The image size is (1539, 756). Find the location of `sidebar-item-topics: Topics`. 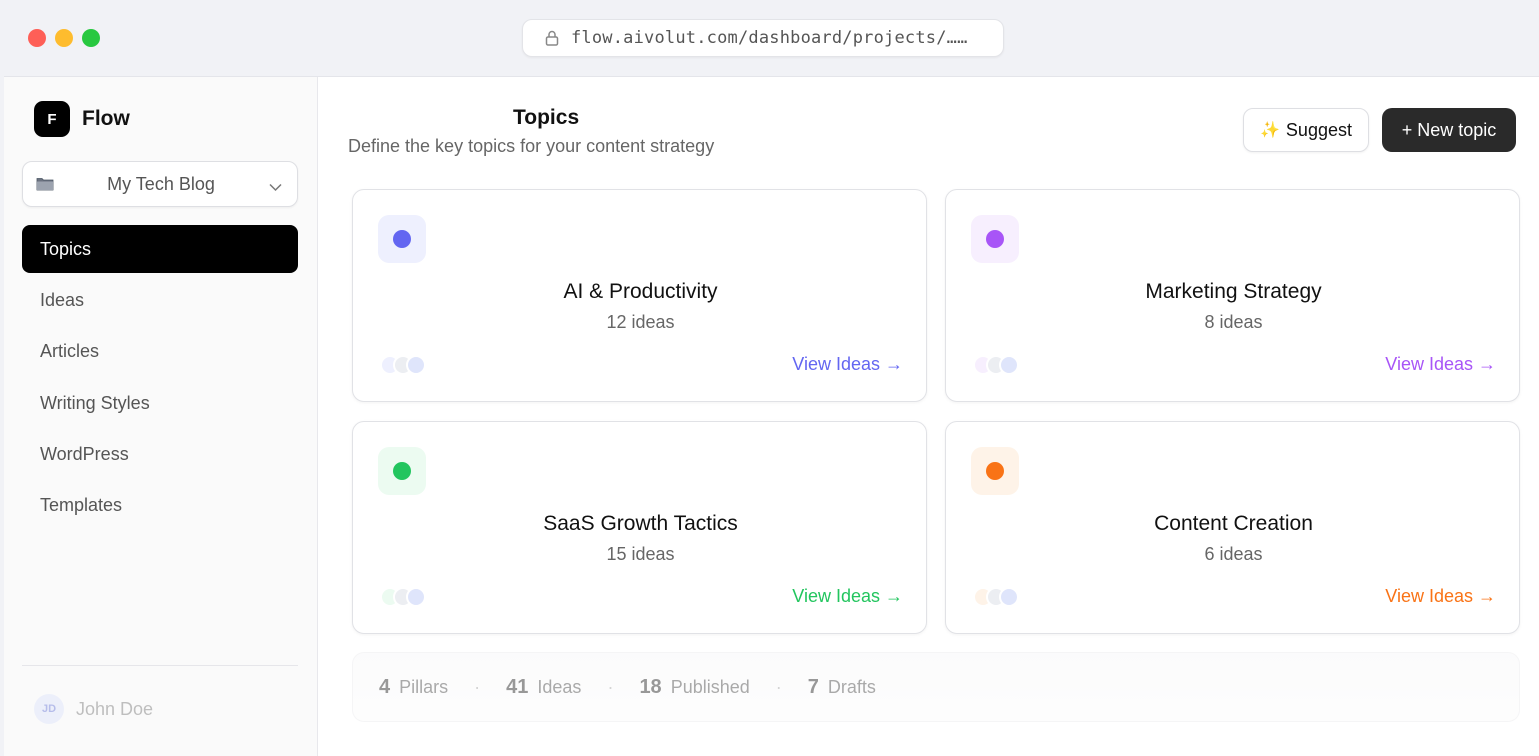

sidebar-item-topics: Topics is located at coordinates (160, 249).